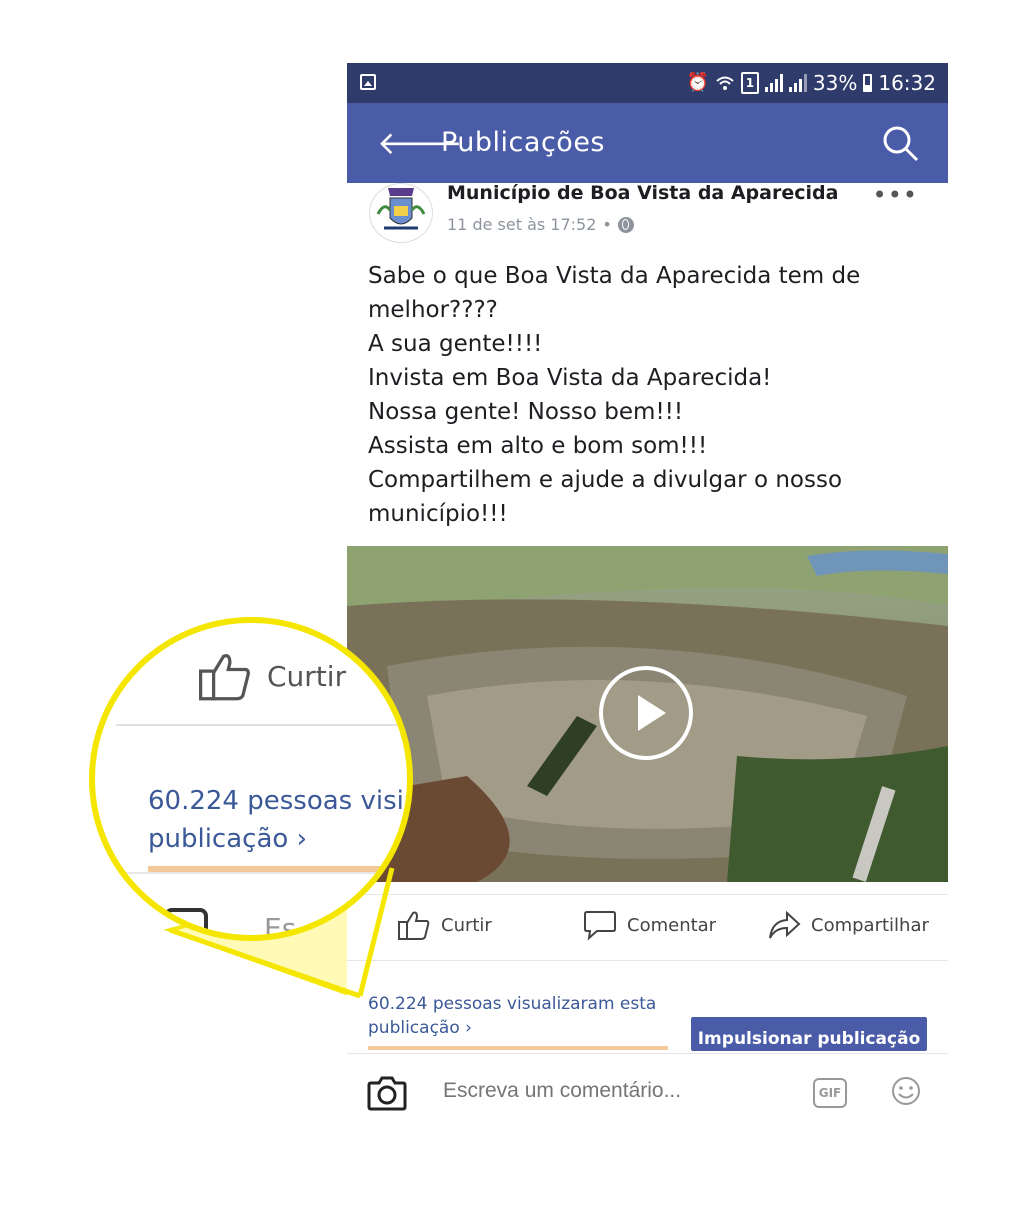 Image resolution: width=1024 pixels, height=1229 pixels. What do you see at coordinates (749, 83) in the screenshot?
I see `sim-icon: 1` at bounding box center [749, 83].